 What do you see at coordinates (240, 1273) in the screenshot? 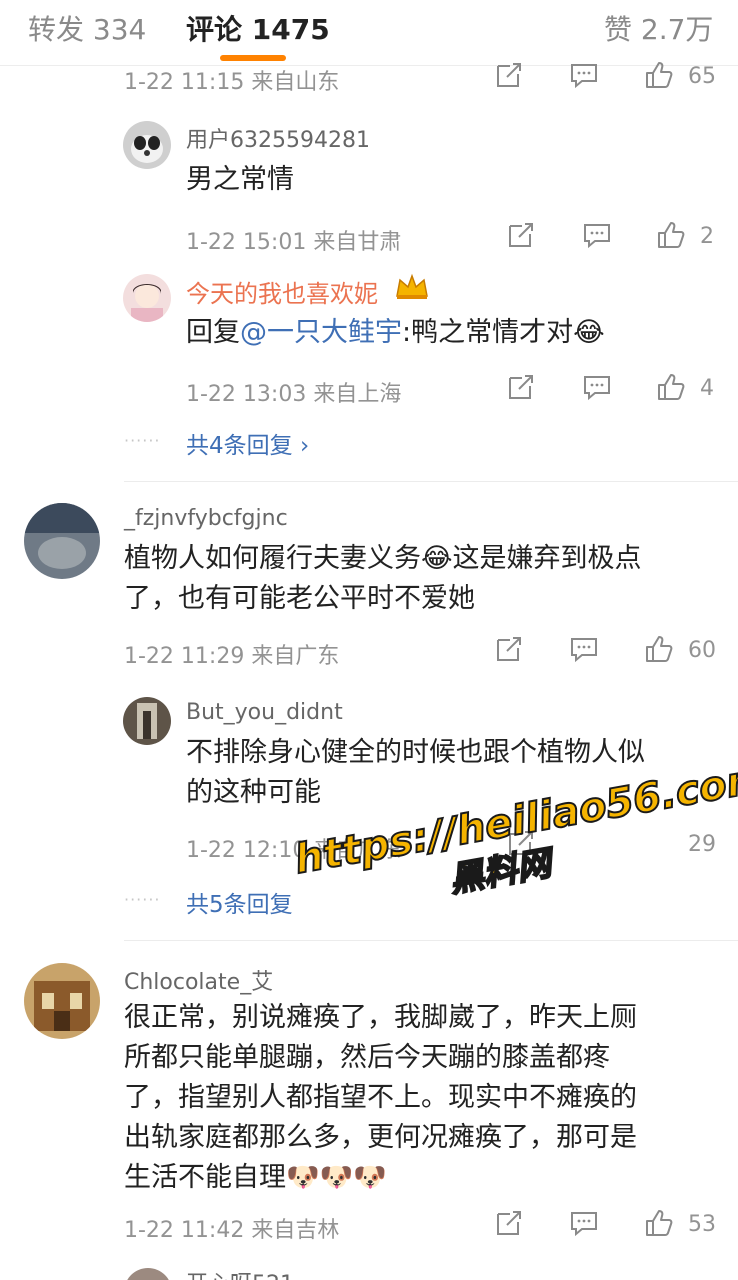
I see `comment-username: 开心呀521` at bounding box center [240, 1273].